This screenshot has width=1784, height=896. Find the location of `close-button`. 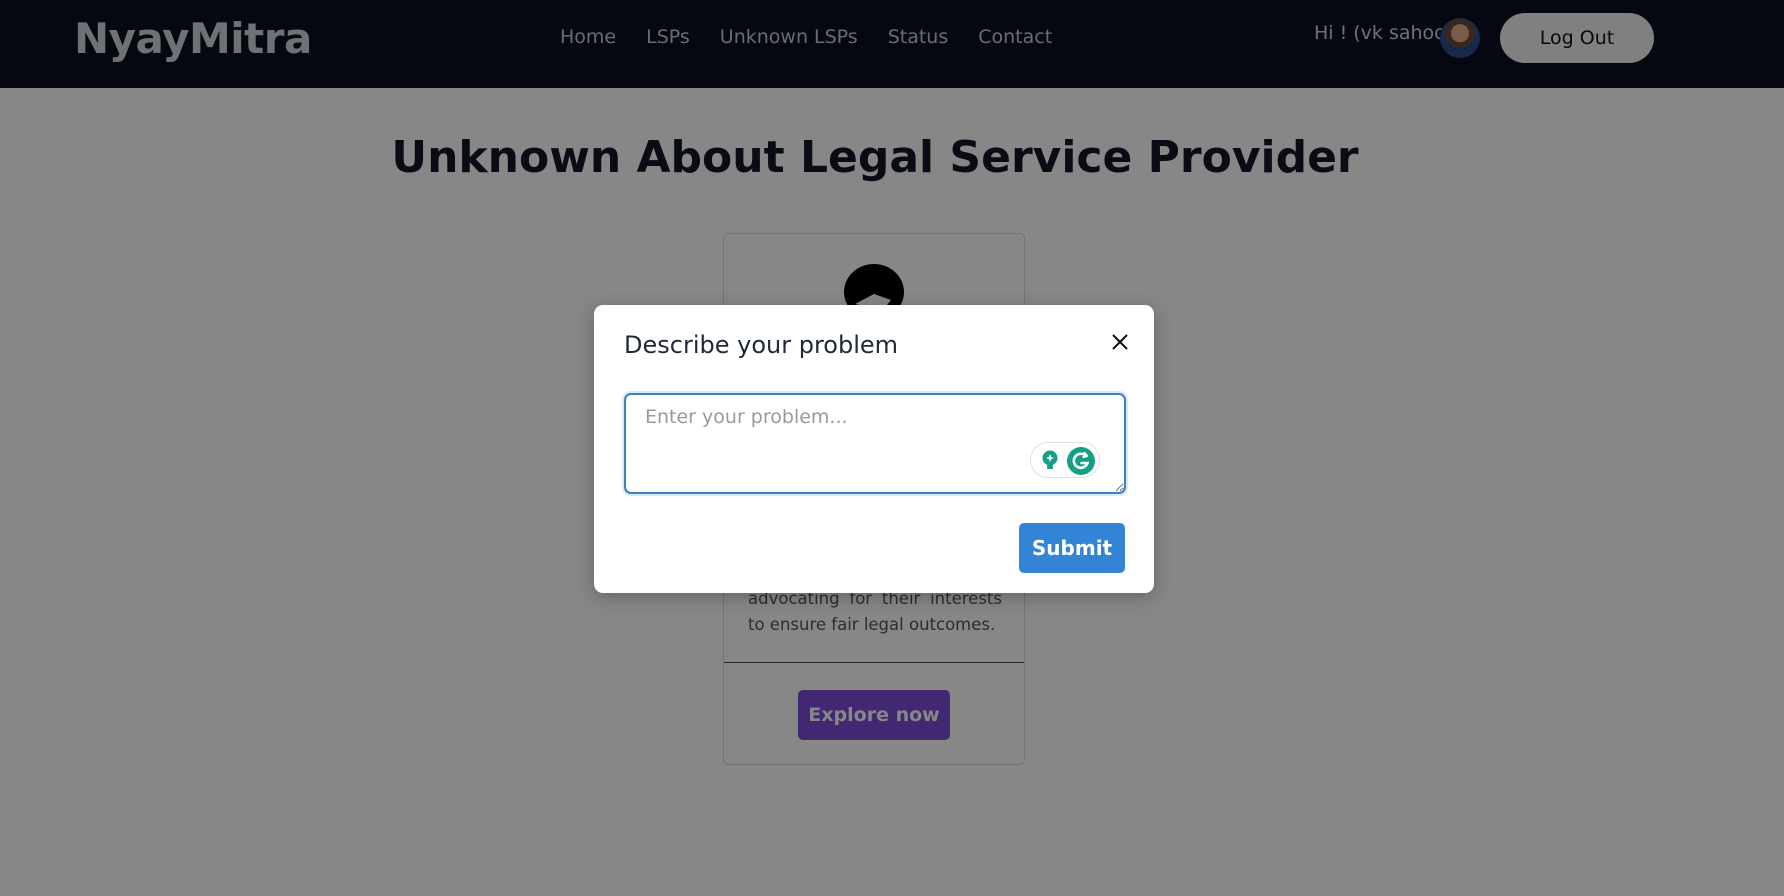

close-button is located at coordinates (1120, 343).